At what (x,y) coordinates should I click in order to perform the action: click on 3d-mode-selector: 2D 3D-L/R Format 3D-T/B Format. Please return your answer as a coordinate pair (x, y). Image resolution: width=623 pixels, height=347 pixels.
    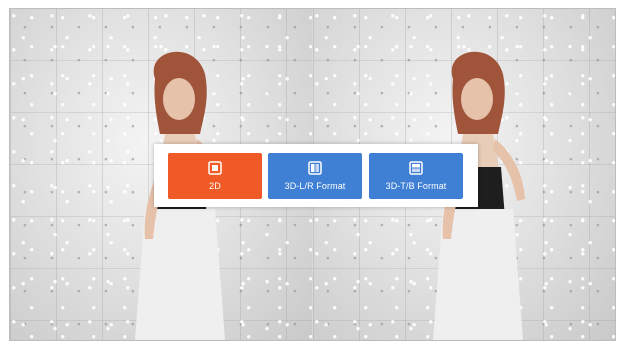
    Looking at the image, I should click on (316, 175).